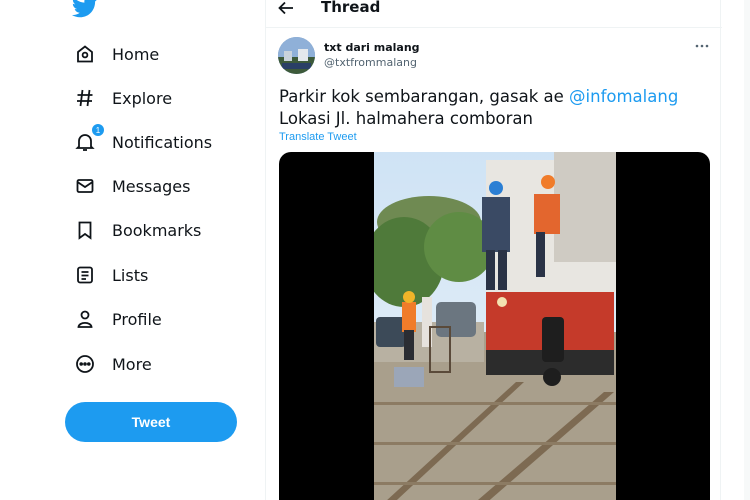  I want to click on tweet-text-line1: Parkir kok sembarangan, gasak ae, so click(424, 96).